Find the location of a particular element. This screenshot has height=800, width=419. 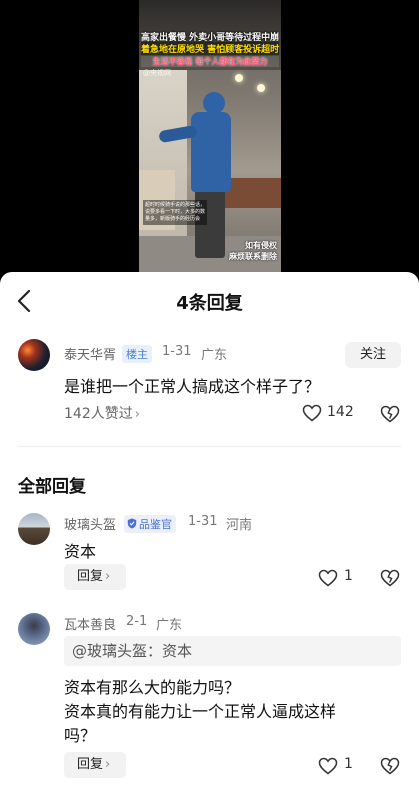

video-notice-line1: 如有侵权 is located at coordinates (261, 245).